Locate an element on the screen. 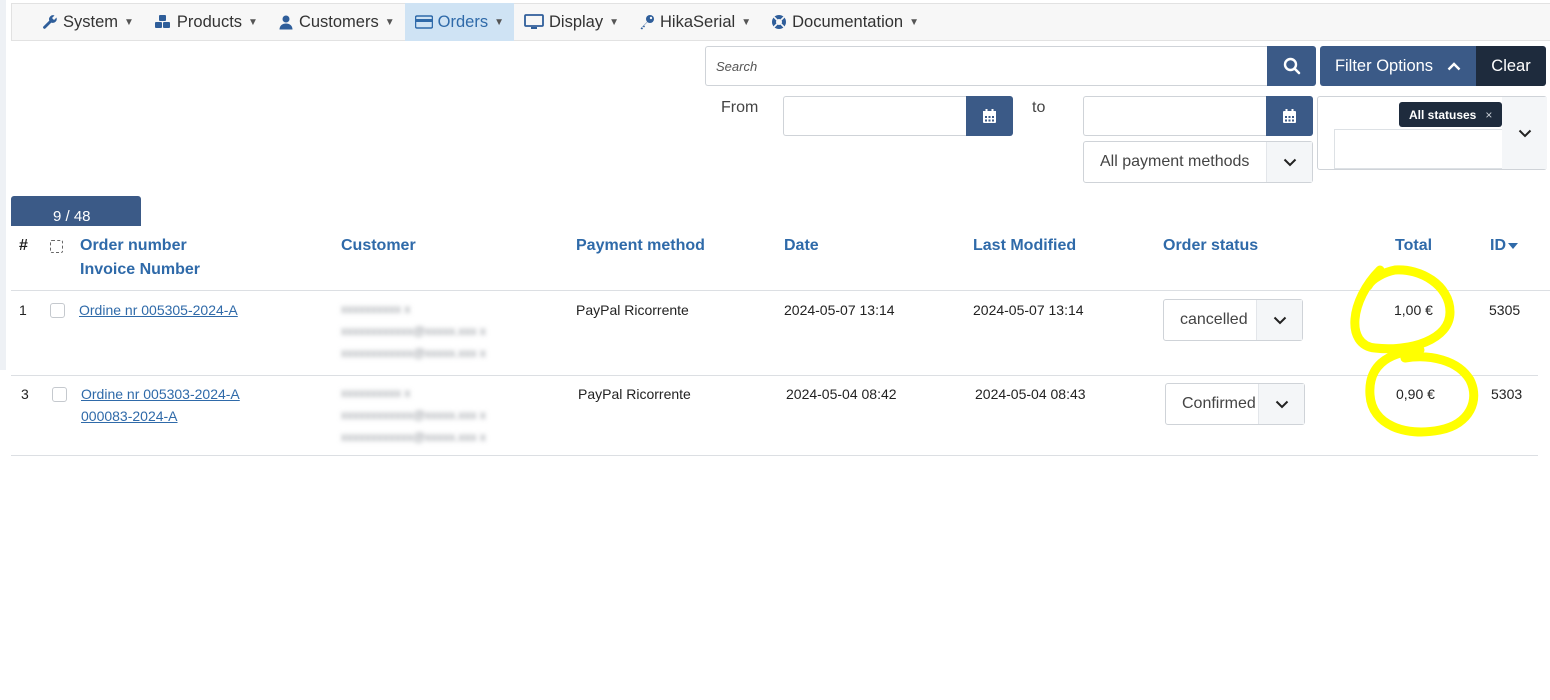 Image resolution: width=1550 pixels, height=700 pixels. menu-display: Display ▼ is located at coordinates (571, 22).